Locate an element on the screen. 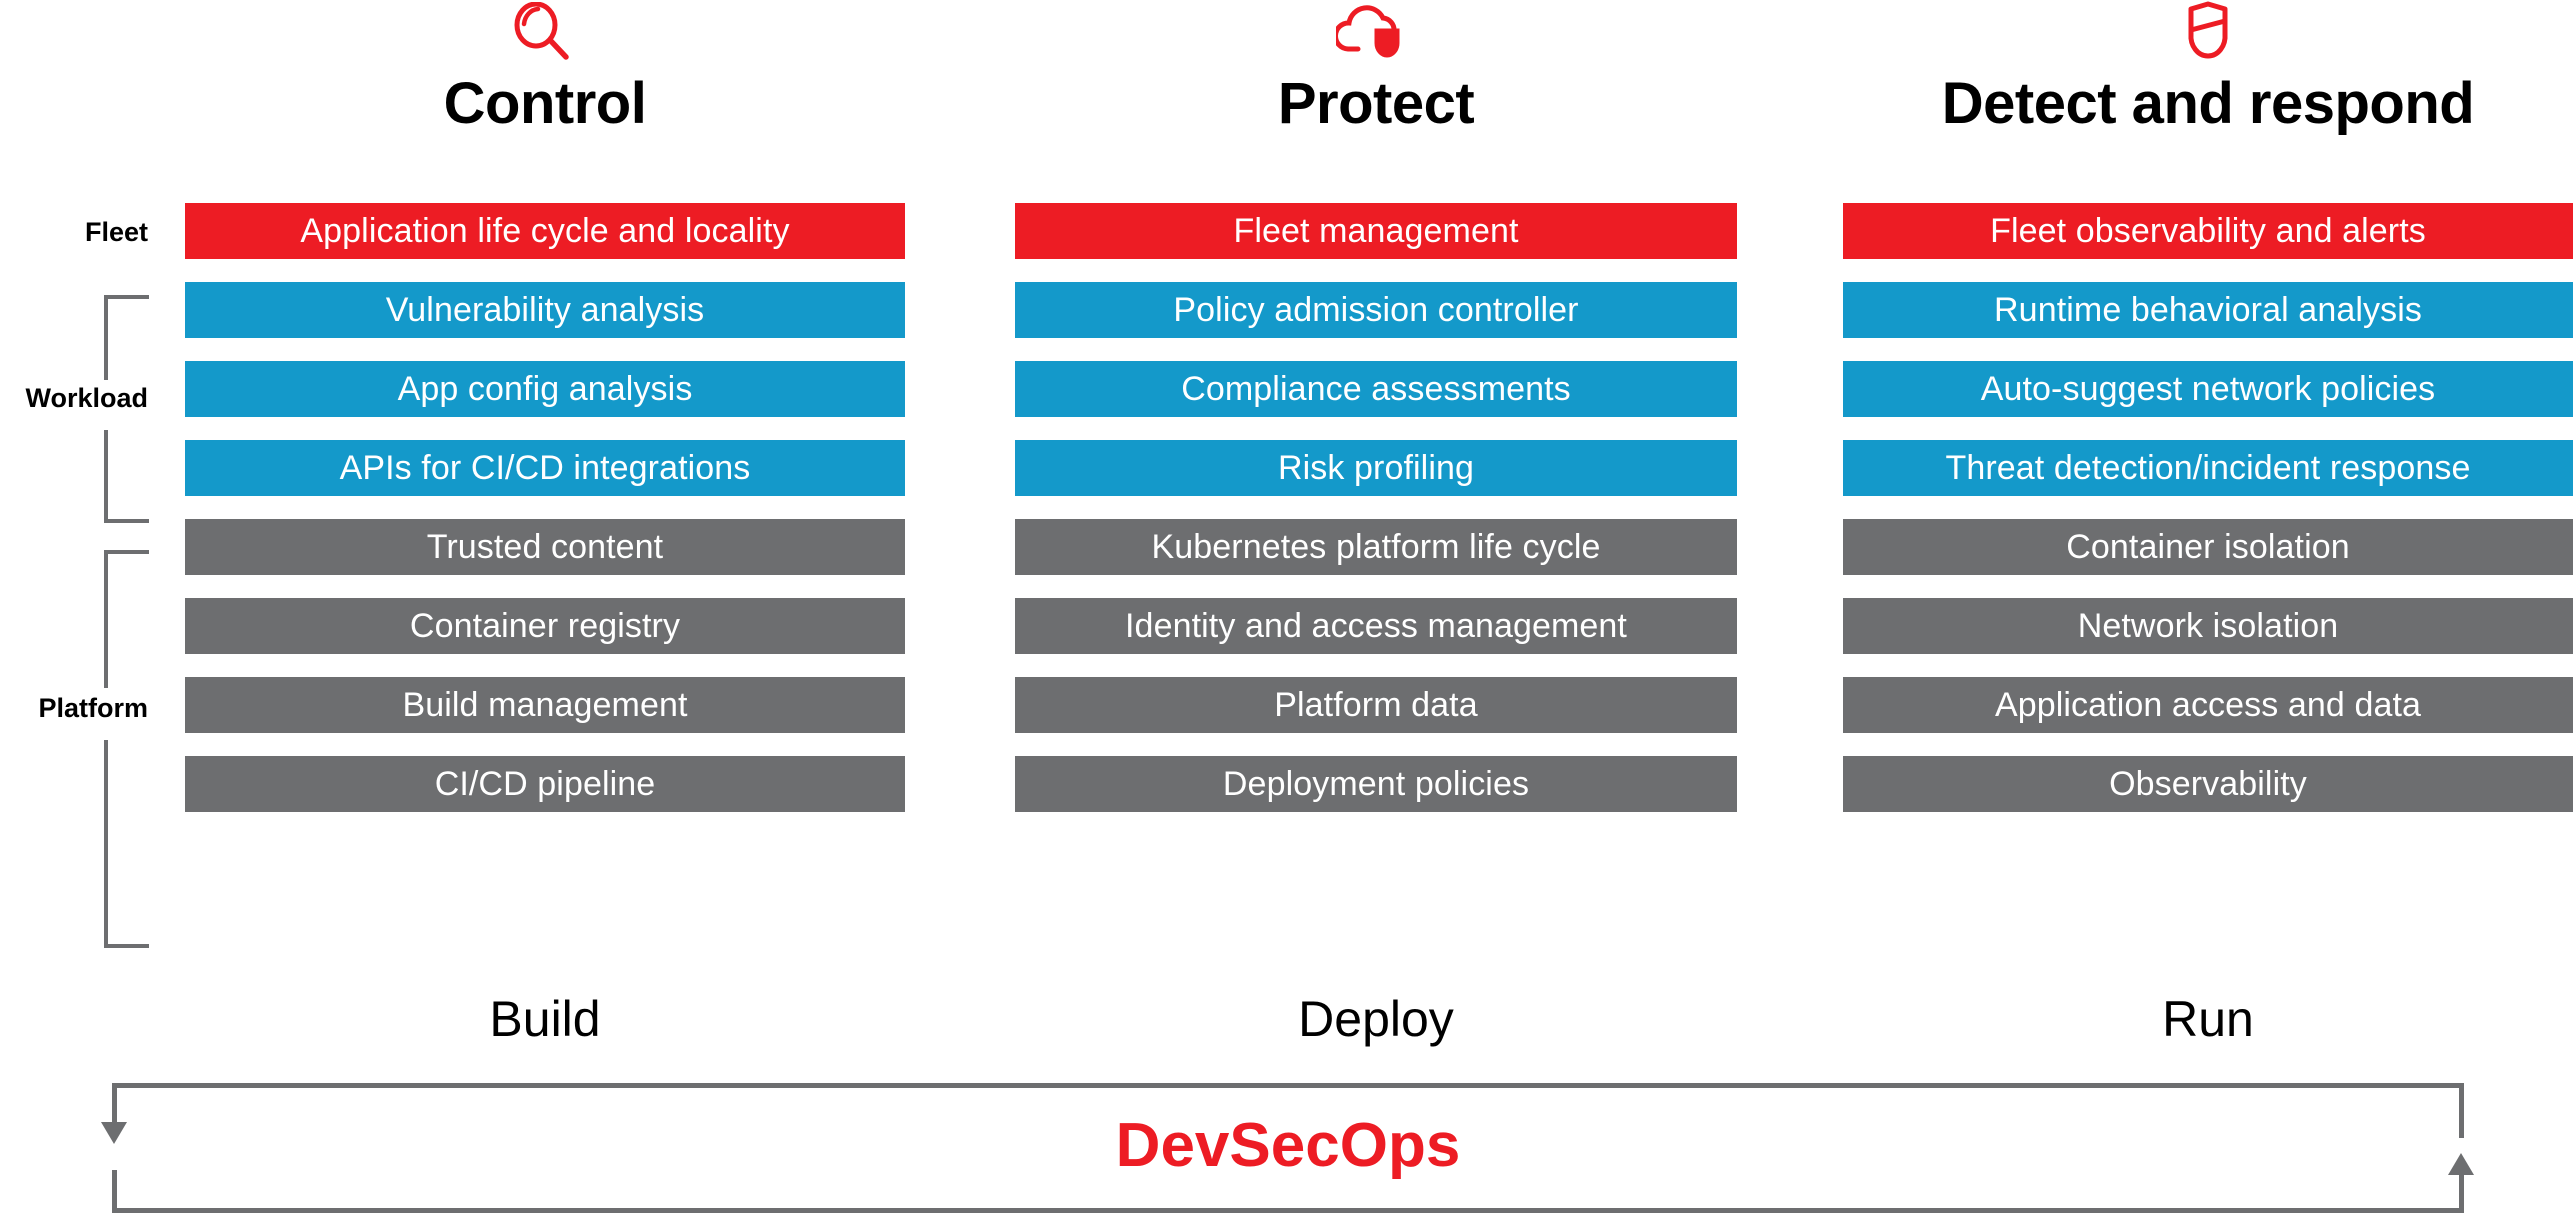 This screenshot has height=1218, width=2573. matrix-cell: Runtime behavioral analysis is located at coordinates (2208, 310).